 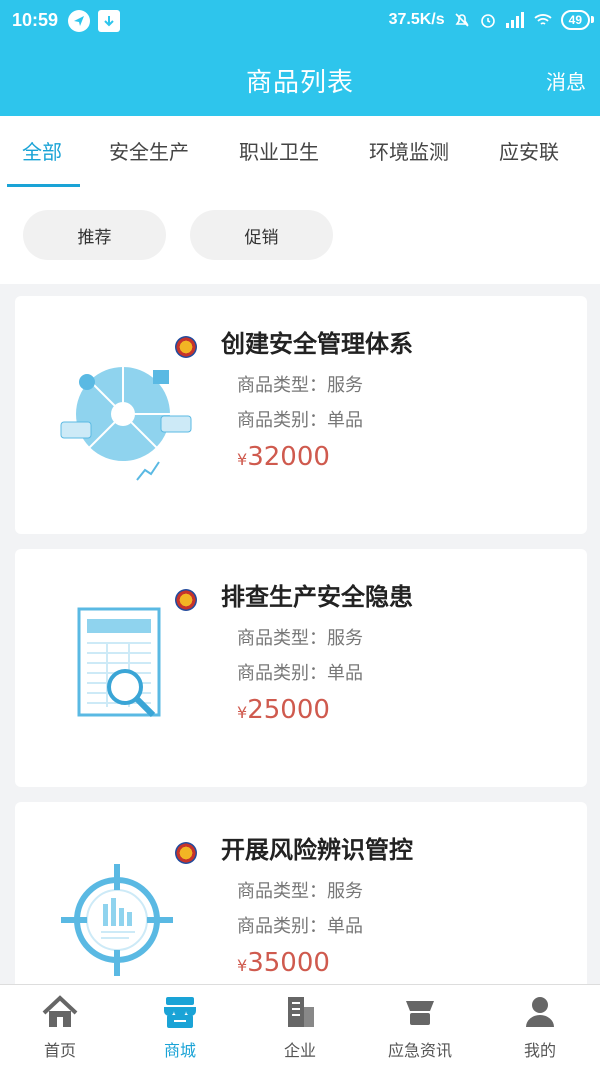 What do you see at coordinates (288, 710) in the screenshot?
I see `price-value: 25000` at bounding box center [288, 710].